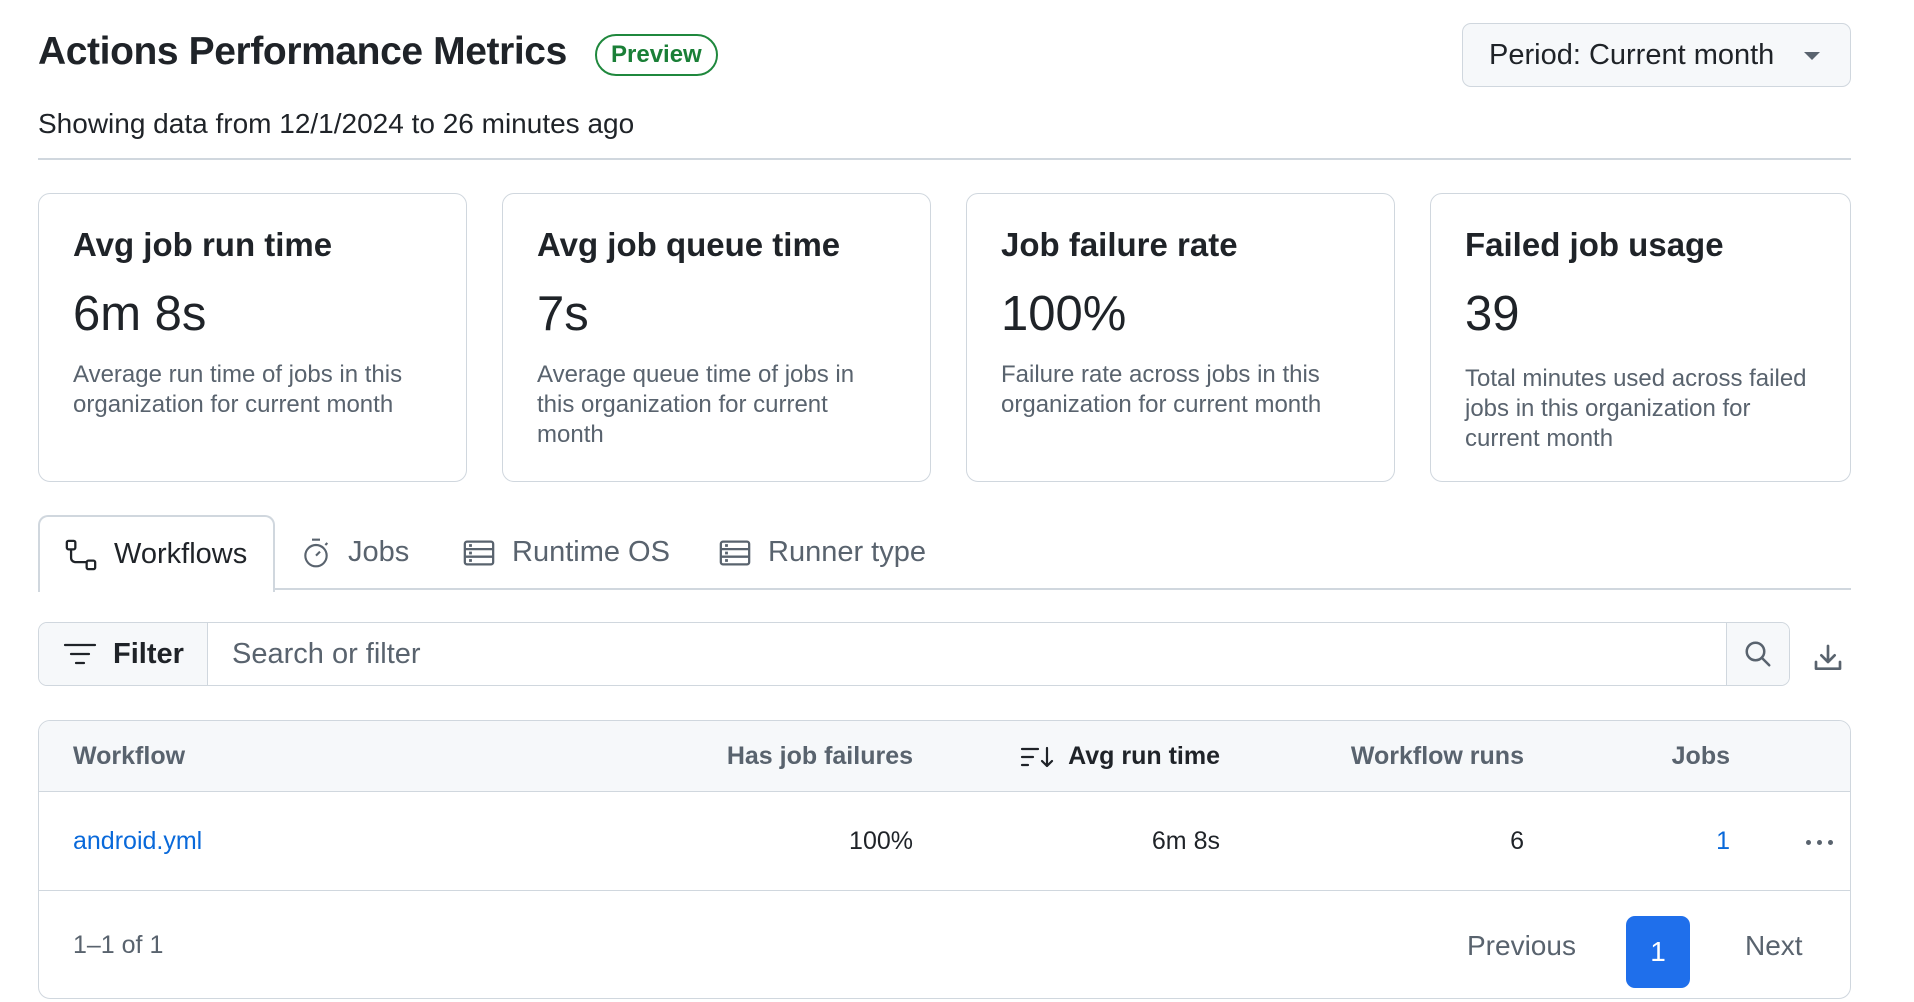  I want to click on tab-label: Runtime OS, so click(591, 552).